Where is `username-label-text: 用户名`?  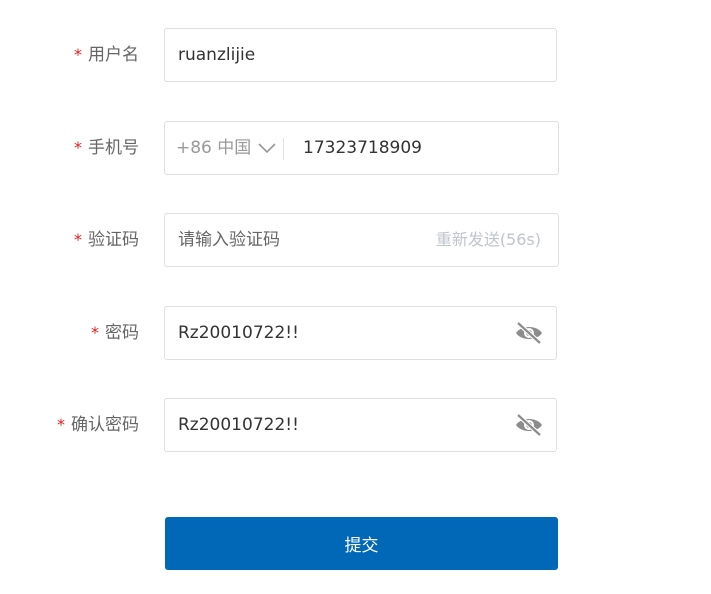 username-label-text: 用户名 is located at coordinates (113, 55).